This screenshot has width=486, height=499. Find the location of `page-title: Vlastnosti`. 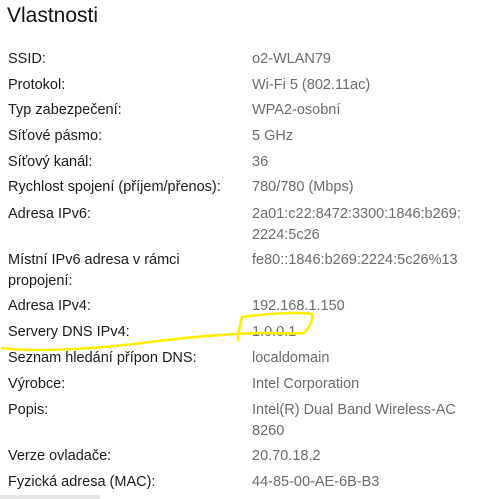

page-title: Vlastnosti is located at coordinates (53, 15).